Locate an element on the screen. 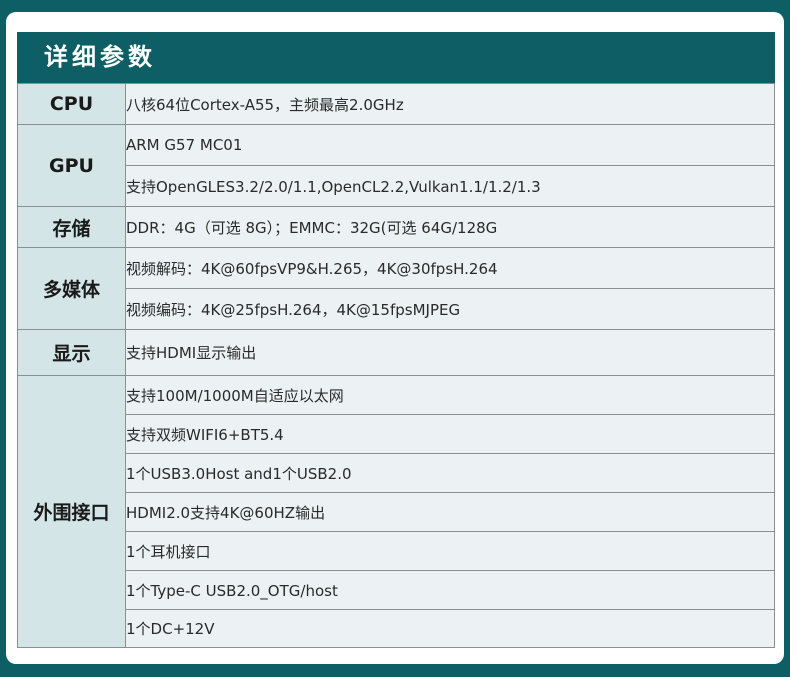  table-row: HDMI2.0支持4K@60HZ输出 is located at coordinates (396, 512).